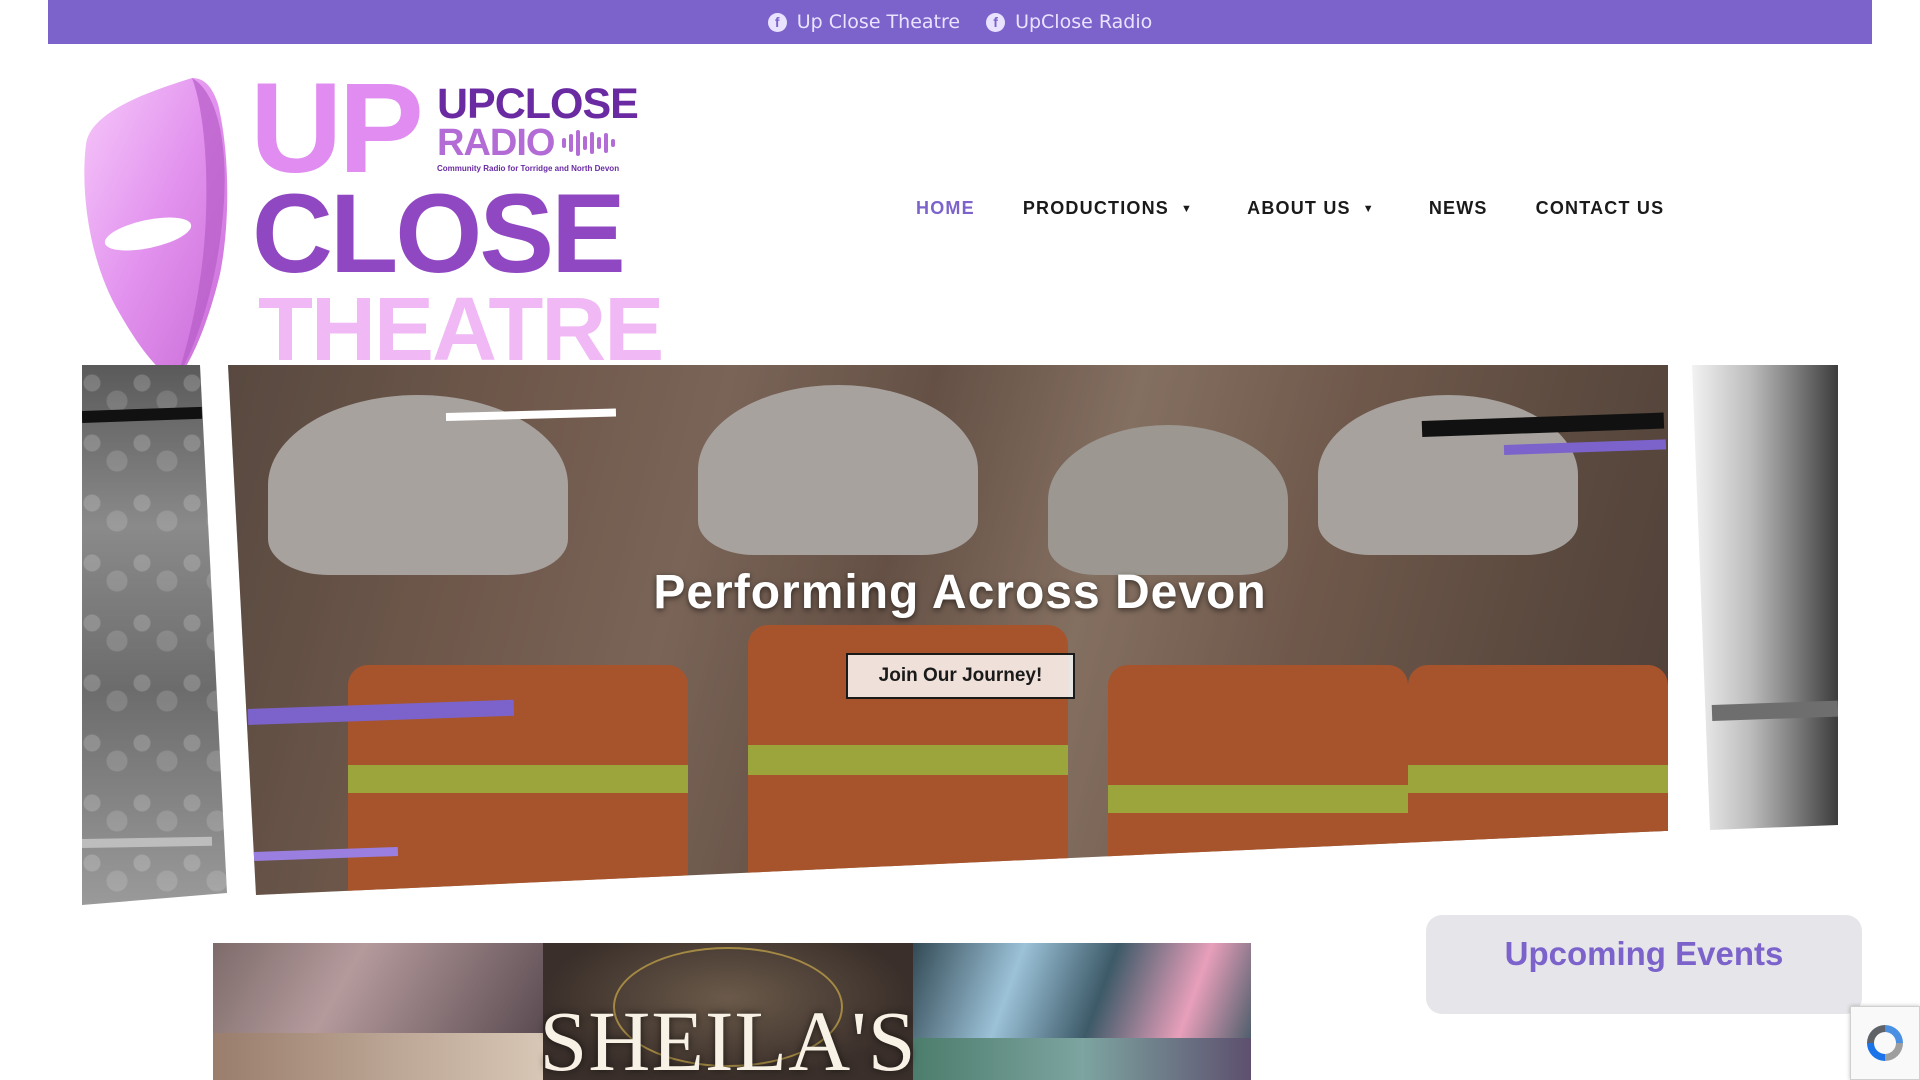 The height and width of the screenshot is (1080, 1920). I want to click on social-link-label: Up Close Theatre, so click(878, 22).